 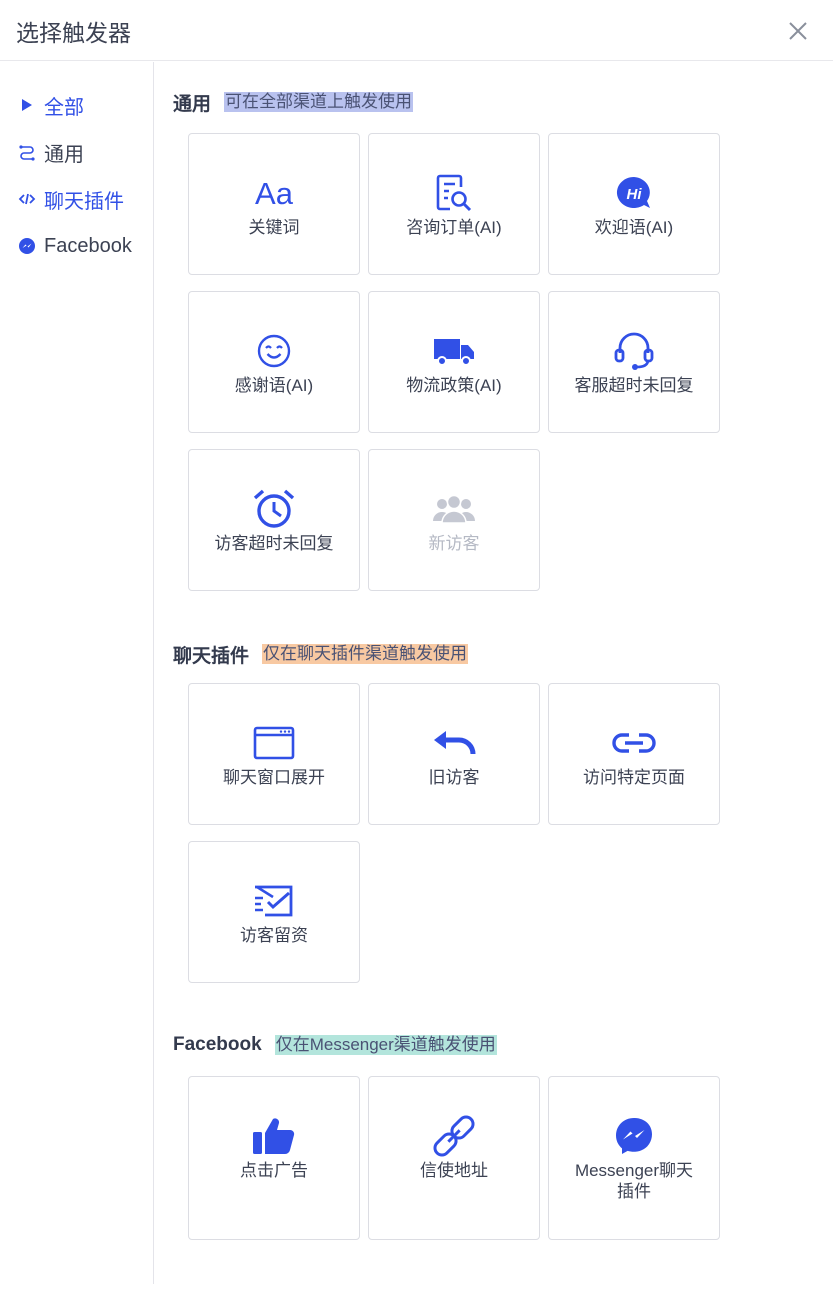 What do you see at coordinates (274, 543) in the screenshot?
I see `card-label: 访客超时未回复` at bounding box center [274, 543].